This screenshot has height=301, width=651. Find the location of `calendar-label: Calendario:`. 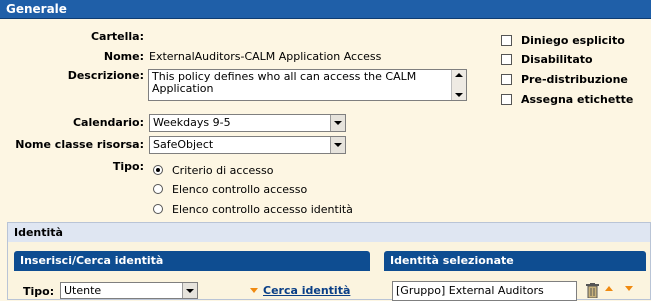

calendar-label: Calendario: is located at coordinates (108, 122).